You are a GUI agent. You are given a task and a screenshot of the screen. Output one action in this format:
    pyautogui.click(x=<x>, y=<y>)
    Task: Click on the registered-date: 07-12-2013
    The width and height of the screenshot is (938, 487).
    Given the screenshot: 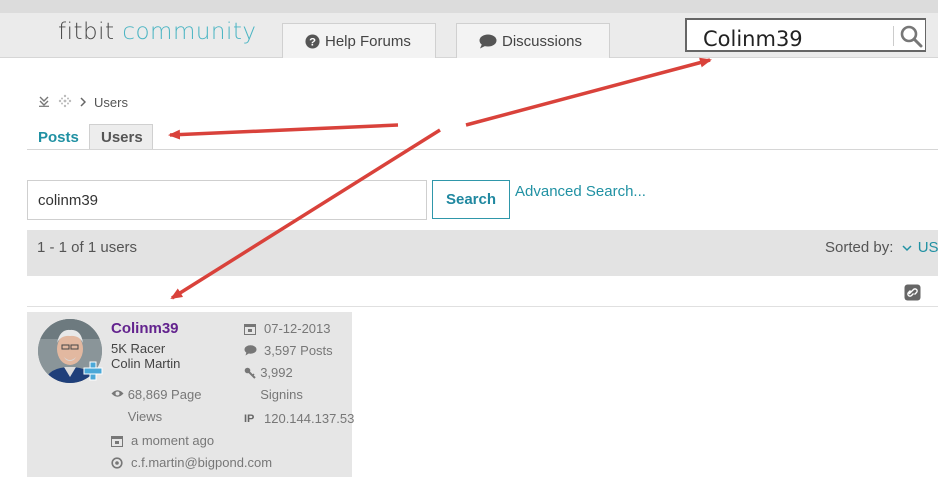 What is the action you would take?
    pyautogui.click(x=297, y=328)
    